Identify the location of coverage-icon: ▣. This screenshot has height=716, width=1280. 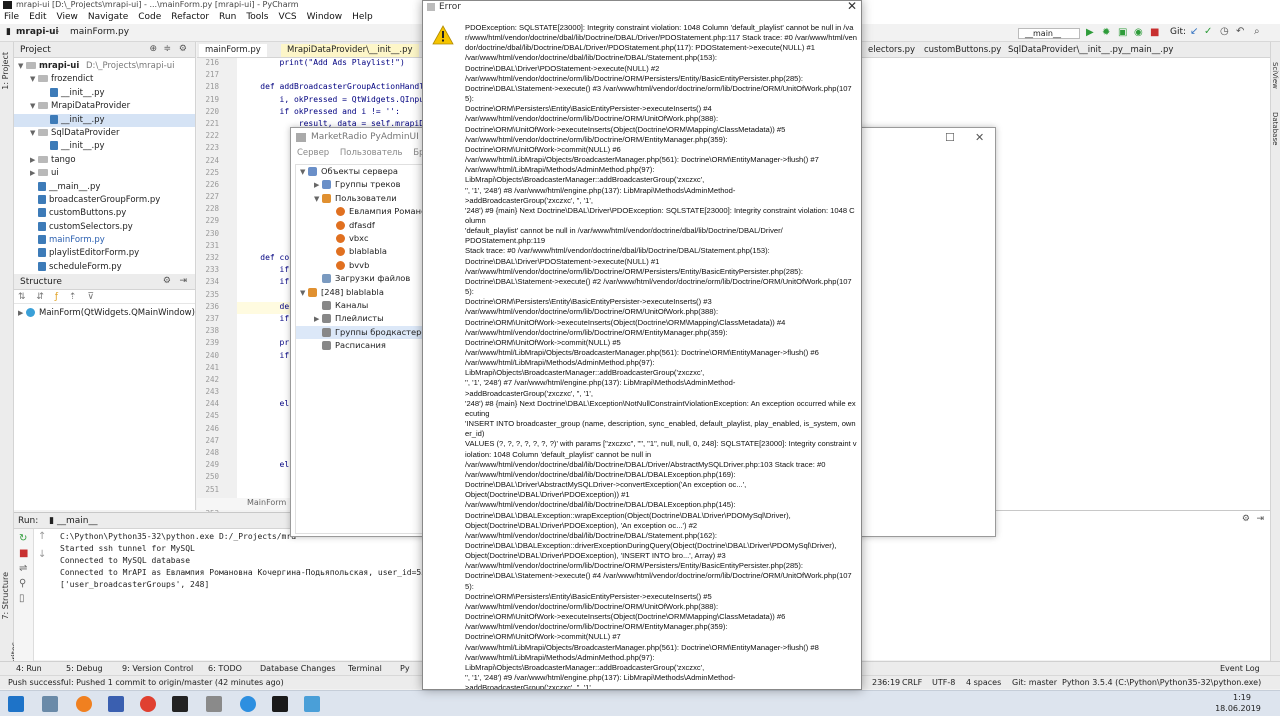
(1122, 32).